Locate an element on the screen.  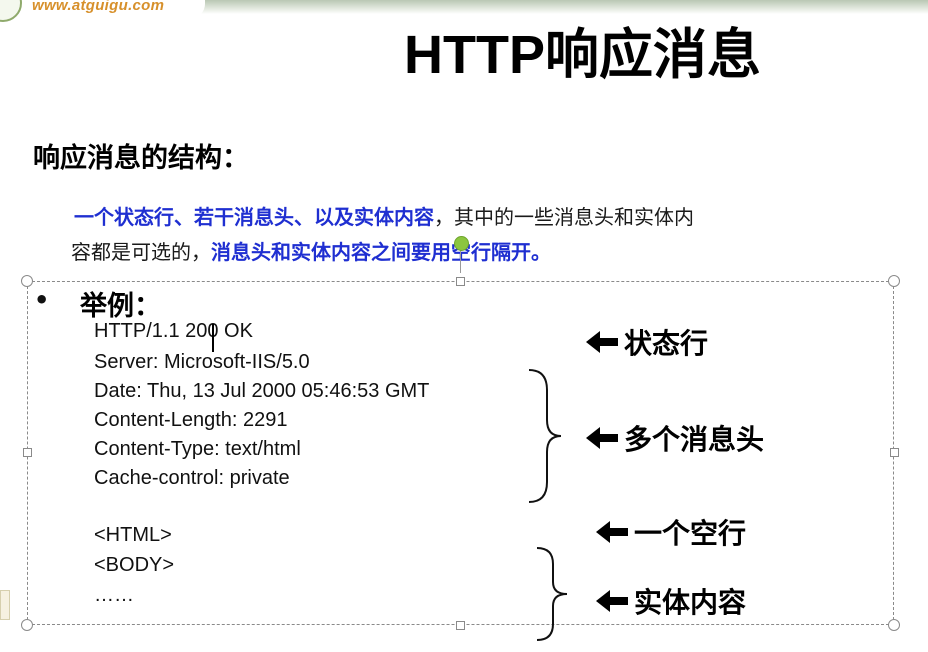
headers-annotation: 多个消息头 is located at coordinates (674, 438).